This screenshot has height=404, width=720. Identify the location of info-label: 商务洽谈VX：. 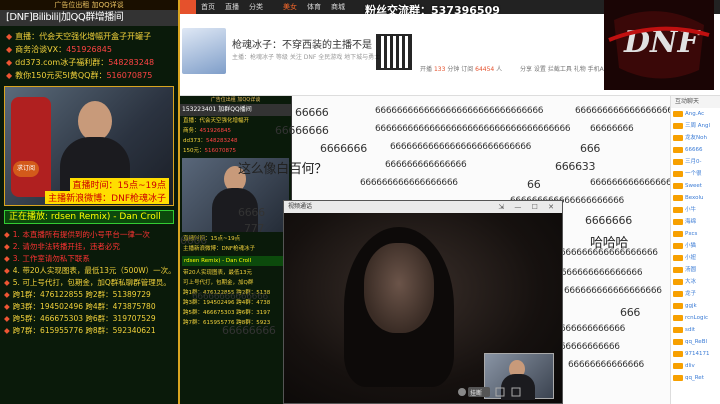
(41, 49).